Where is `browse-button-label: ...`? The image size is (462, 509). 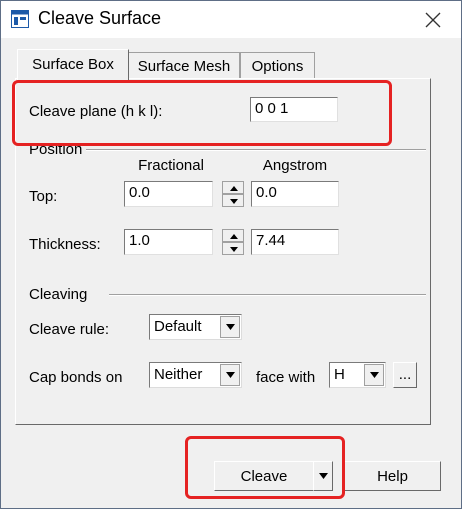 browse-button-label: ... is located at coordinates (405, 374).